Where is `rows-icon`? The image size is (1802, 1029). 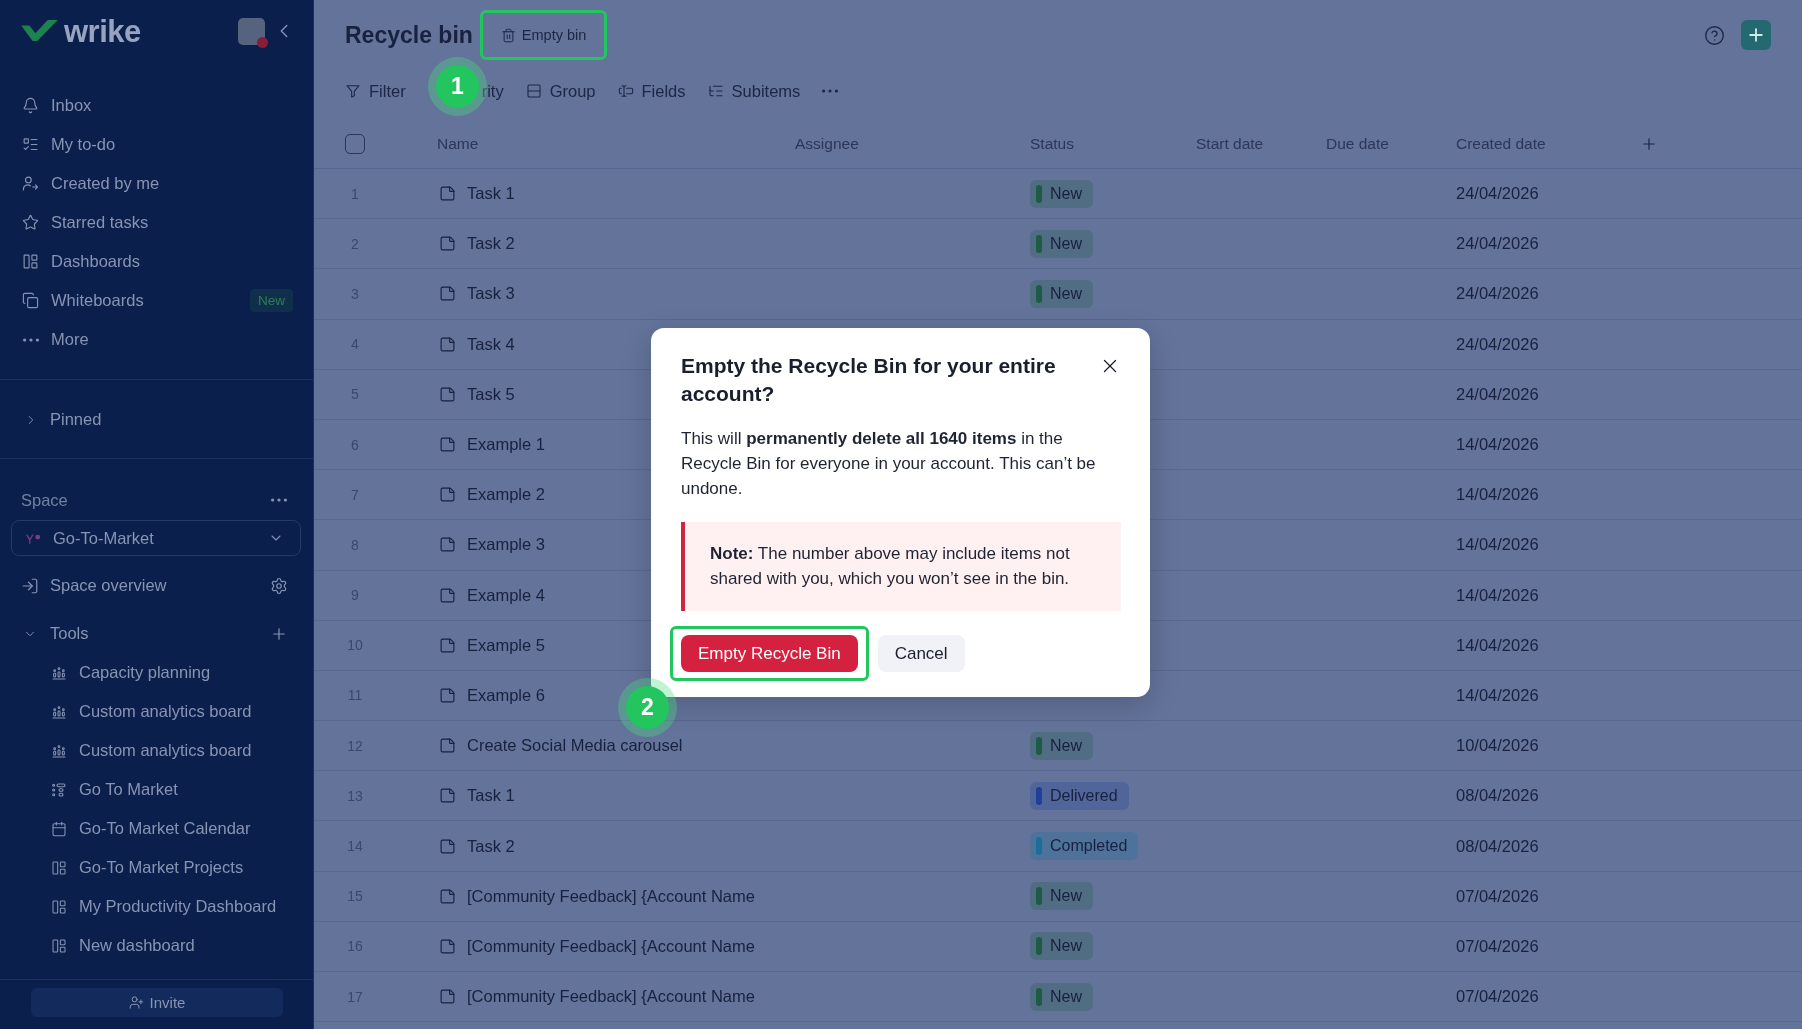 rows-icon is located at coordinates (533, 91).